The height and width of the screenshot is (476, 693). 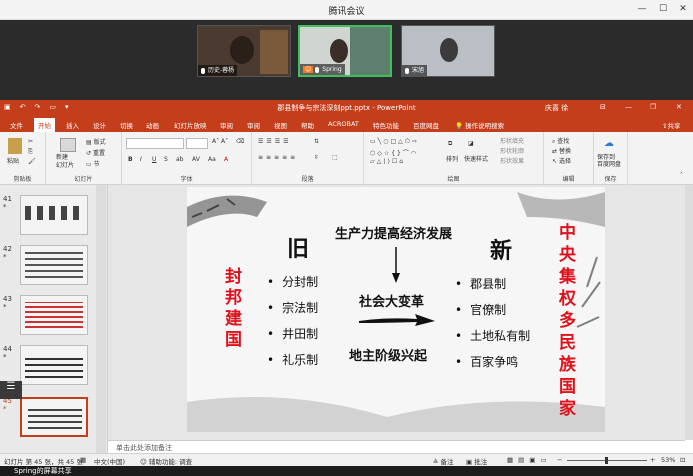 I want to click on baidu-cloud-icon: ☁, so click(x=609, y=143).